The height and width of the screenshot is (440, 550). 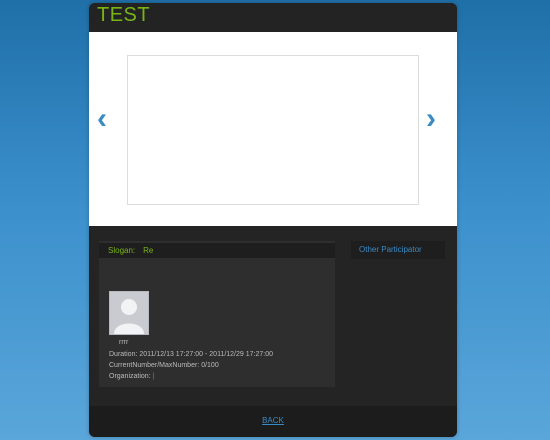 I want to click on organization-link: |, so click(x=154, y=376).